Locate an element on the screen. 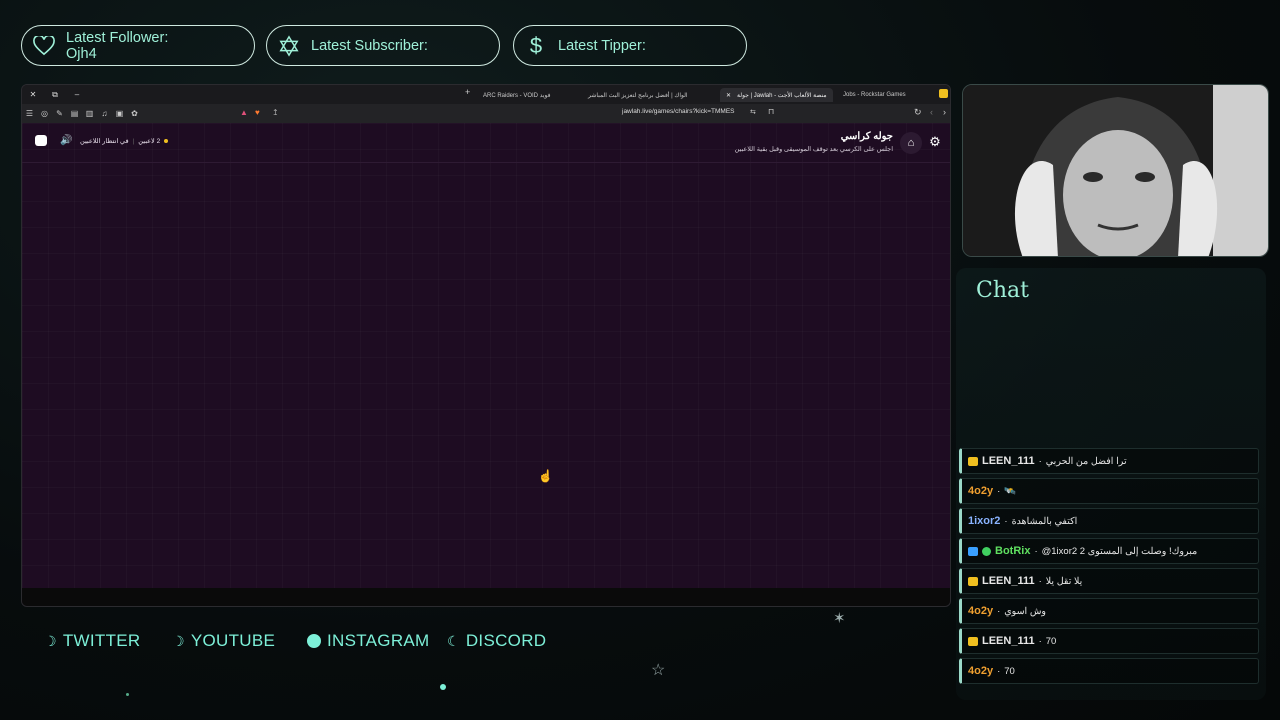 The width and height of the screenshot is (1280, 720). tab-label: الواك | أفضل برنامج لتعزيز البث المباشر is located at coordinates (638, 95).